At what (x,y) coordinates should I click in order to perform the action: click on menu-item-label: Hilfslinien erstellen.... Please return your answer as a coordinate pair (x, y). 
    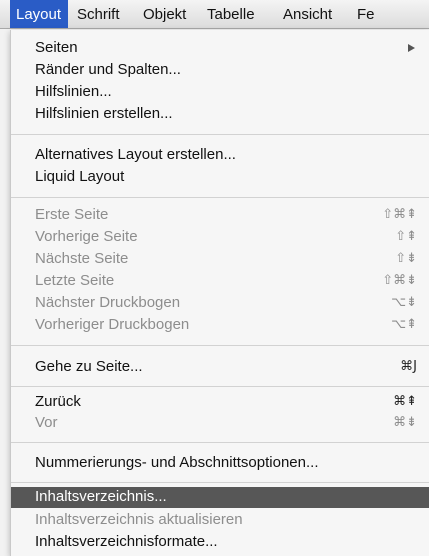
    Looking at the image, I should click on (104, 113).